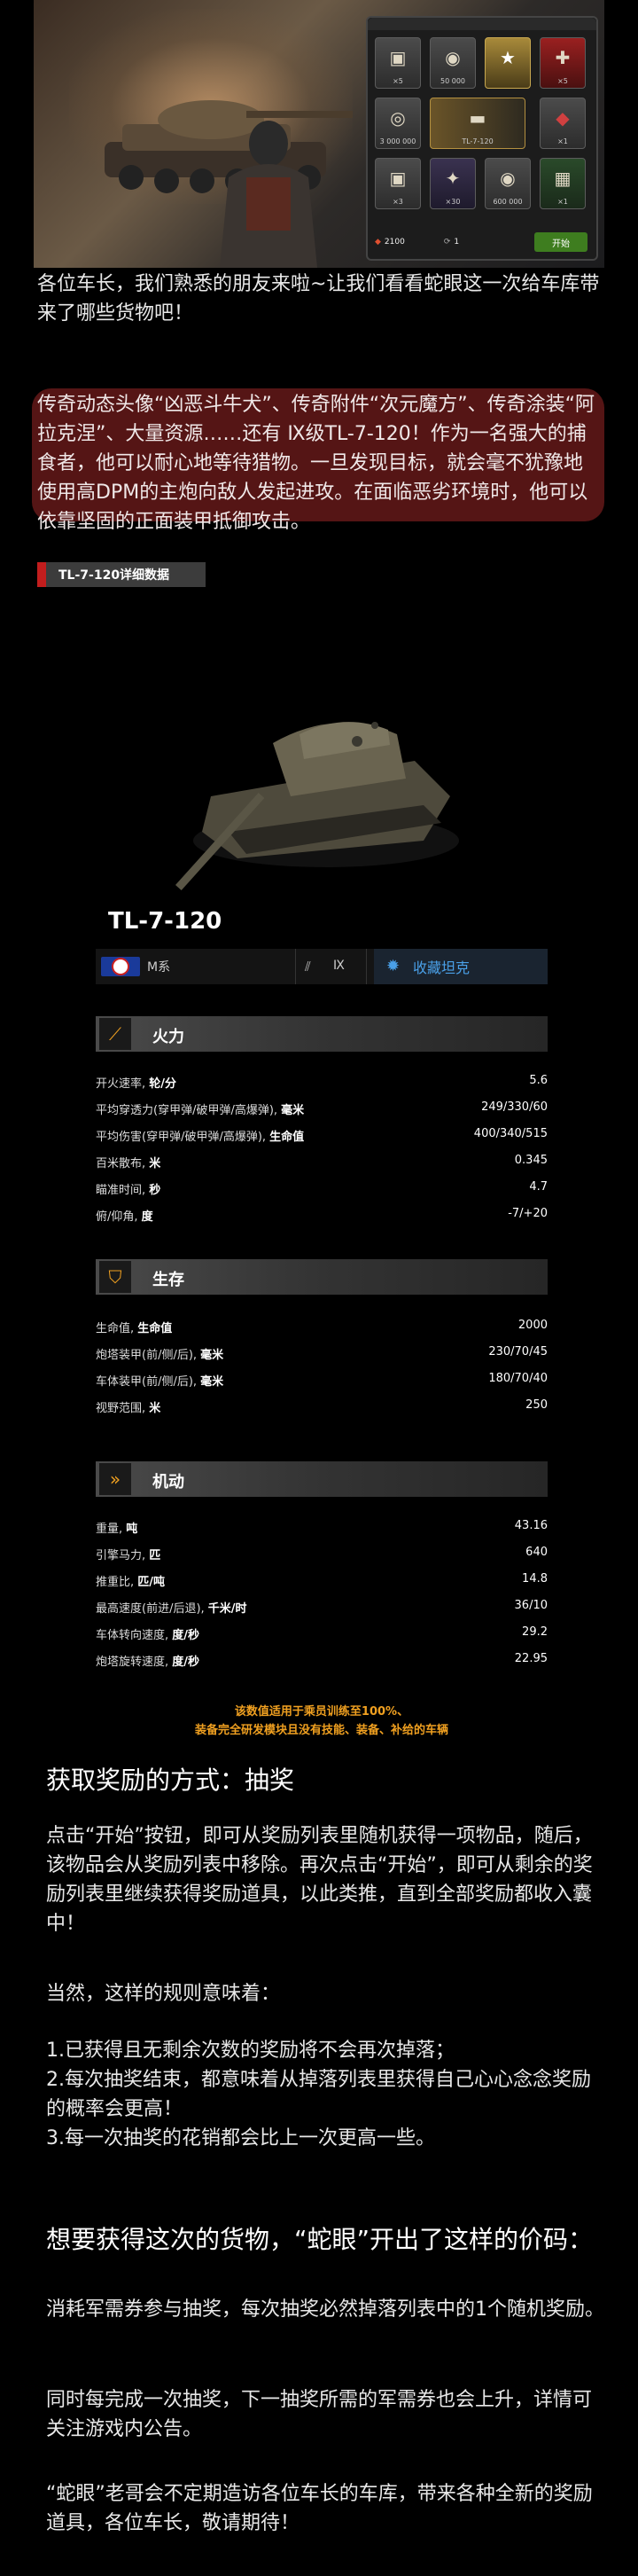  Describe the element at coordinates (535, 1632) in the screenshot. I see `stat-value: 29.2` at that location.